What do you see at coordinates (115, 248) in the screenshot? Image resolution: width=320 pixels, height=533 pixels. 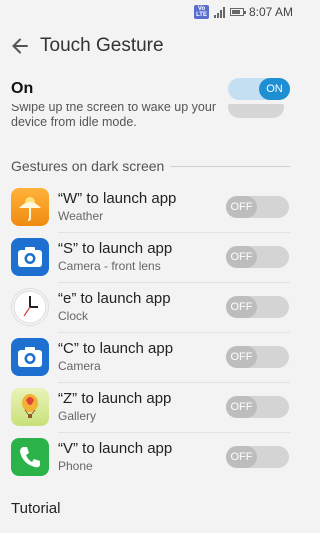 I see `gesture-title: “S” to launch app` at bounding box center [115, 248].